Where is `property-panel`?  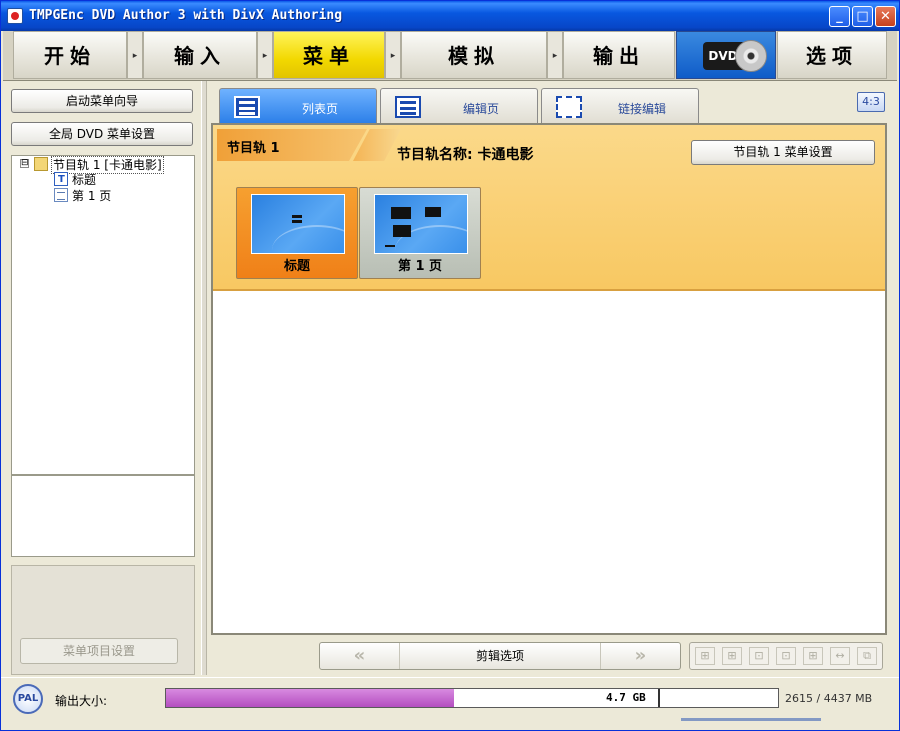 property-panel is located at coordinates (103, 516).